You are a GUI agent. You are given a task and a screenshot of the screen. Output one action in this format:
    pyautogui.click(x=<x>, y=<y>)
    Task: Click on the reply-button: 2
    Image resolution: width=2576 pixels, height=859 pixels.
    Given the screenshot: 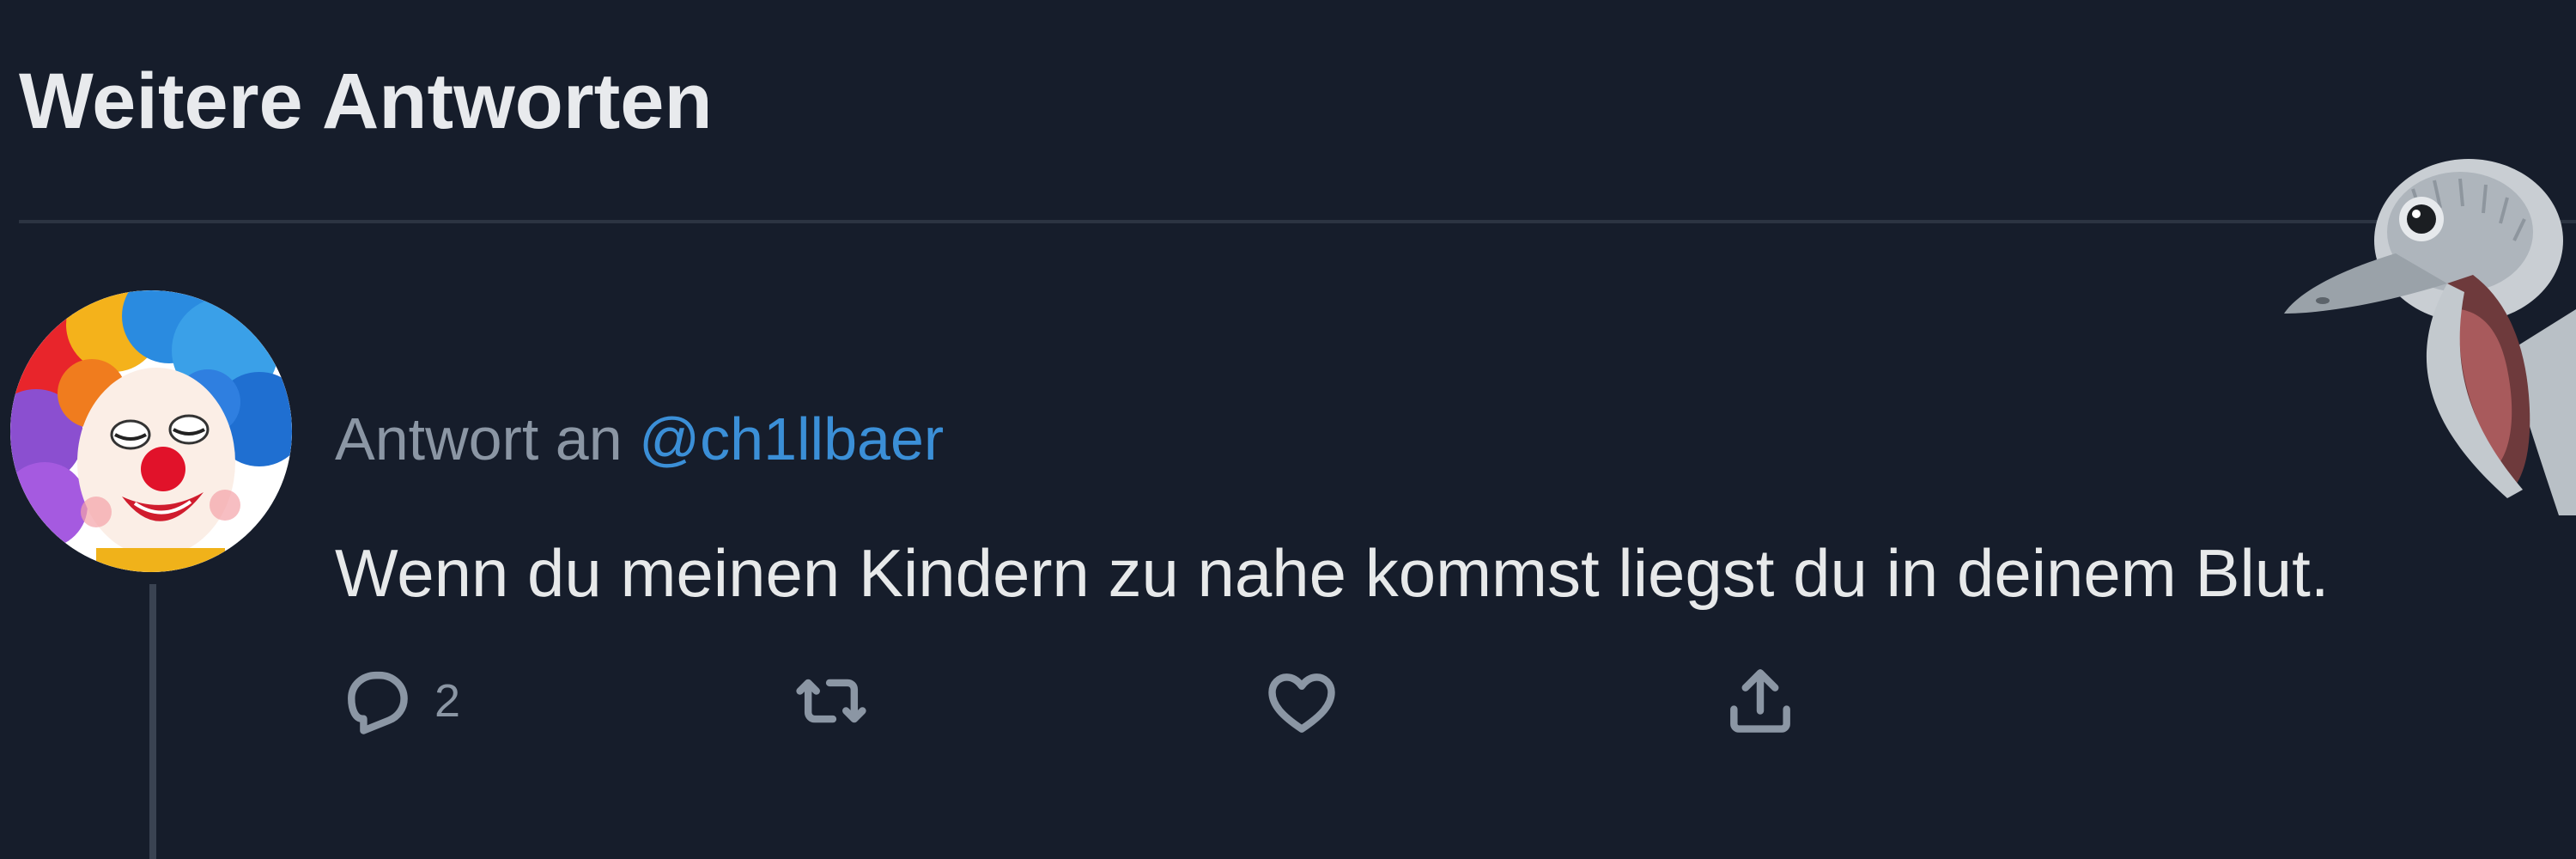 What is the action you would take?
    pyautogui.click(x=399, y=700)
    